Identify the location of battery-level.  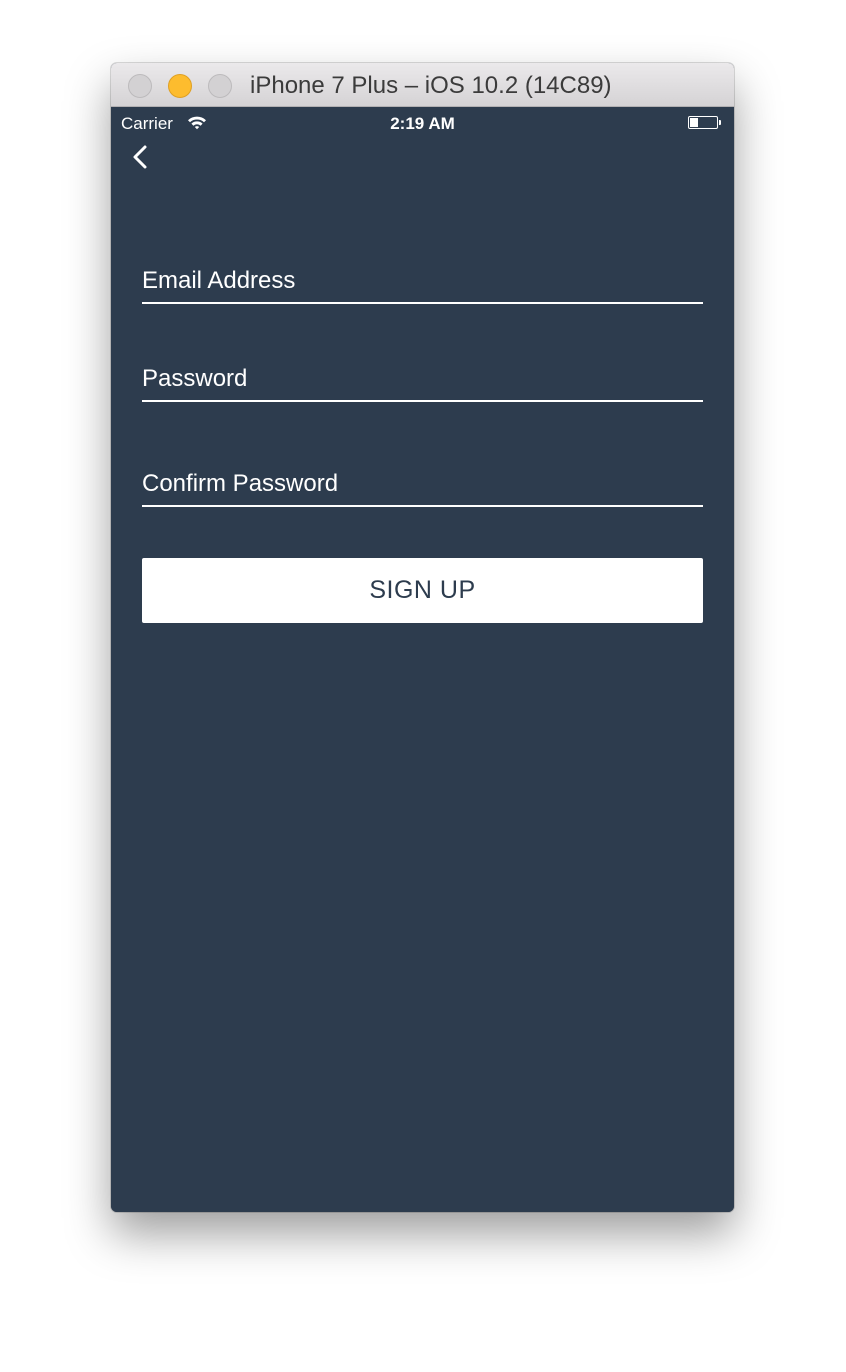
(694, 122).